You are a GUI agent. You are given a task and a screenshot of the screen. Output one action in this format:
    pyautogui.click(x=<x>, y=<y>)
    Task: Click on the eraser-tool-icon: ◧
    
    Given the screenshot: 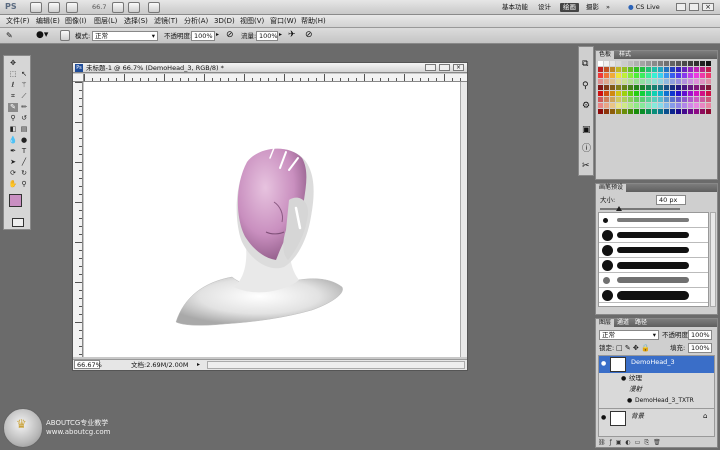 What is the action you would take?
    pyautogui.click(x=13, y=129)
    